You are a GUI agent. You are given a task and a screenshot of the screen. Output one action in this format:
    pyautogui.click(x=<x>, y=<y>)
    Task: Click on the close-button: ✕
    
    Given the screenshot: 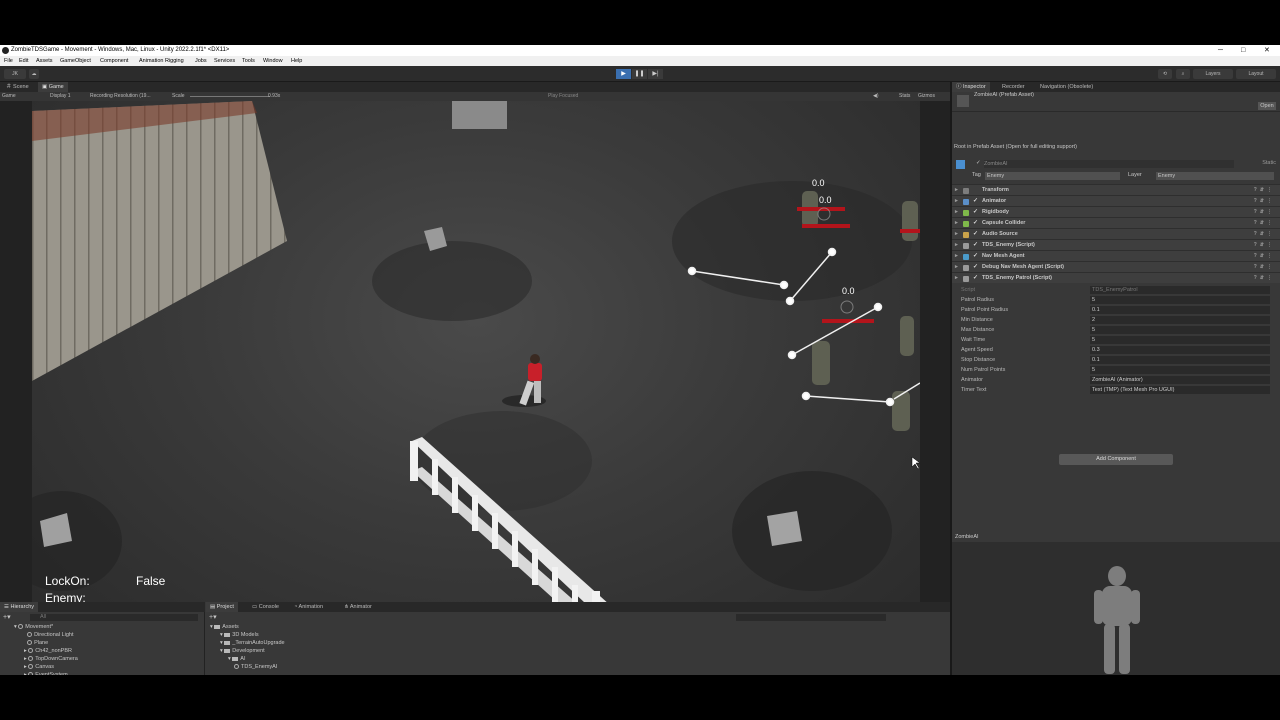 What is the action you would take?
    pyautogui.click(x=1267, y=50)
    